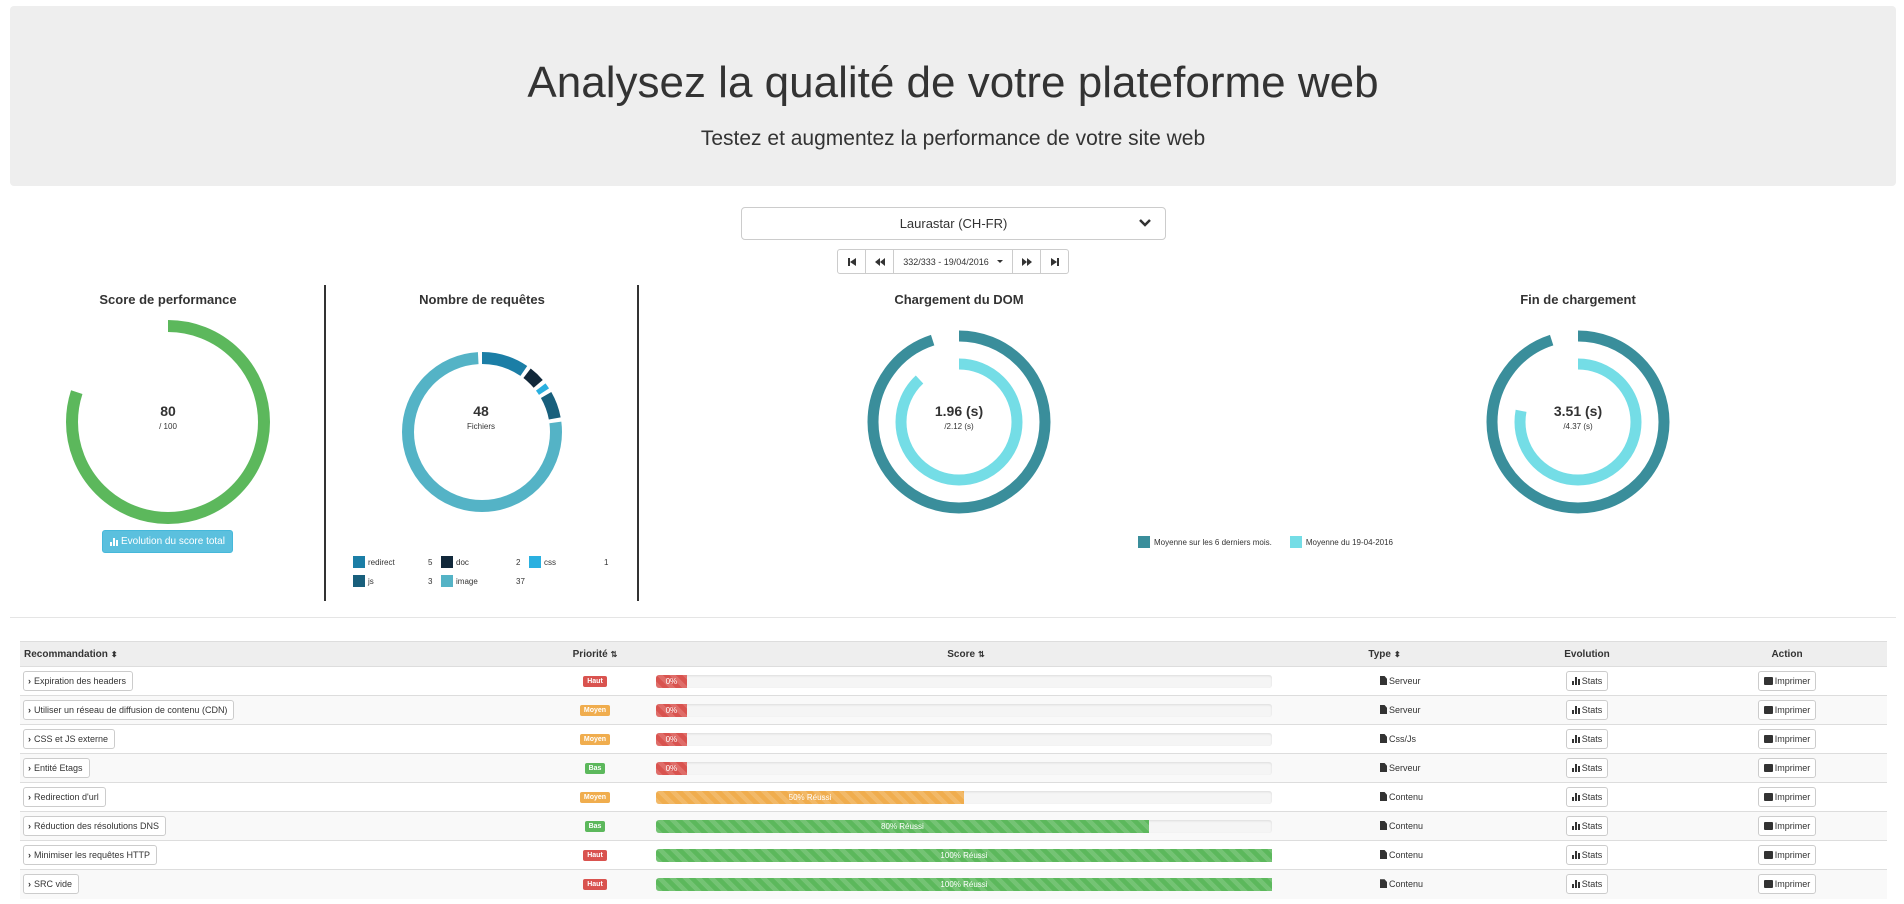  What do you see at coordinates (280, 654) in the screenshot?
I see `col-recommandation: Recommandation ⬍` at bounding box center [280, 654].